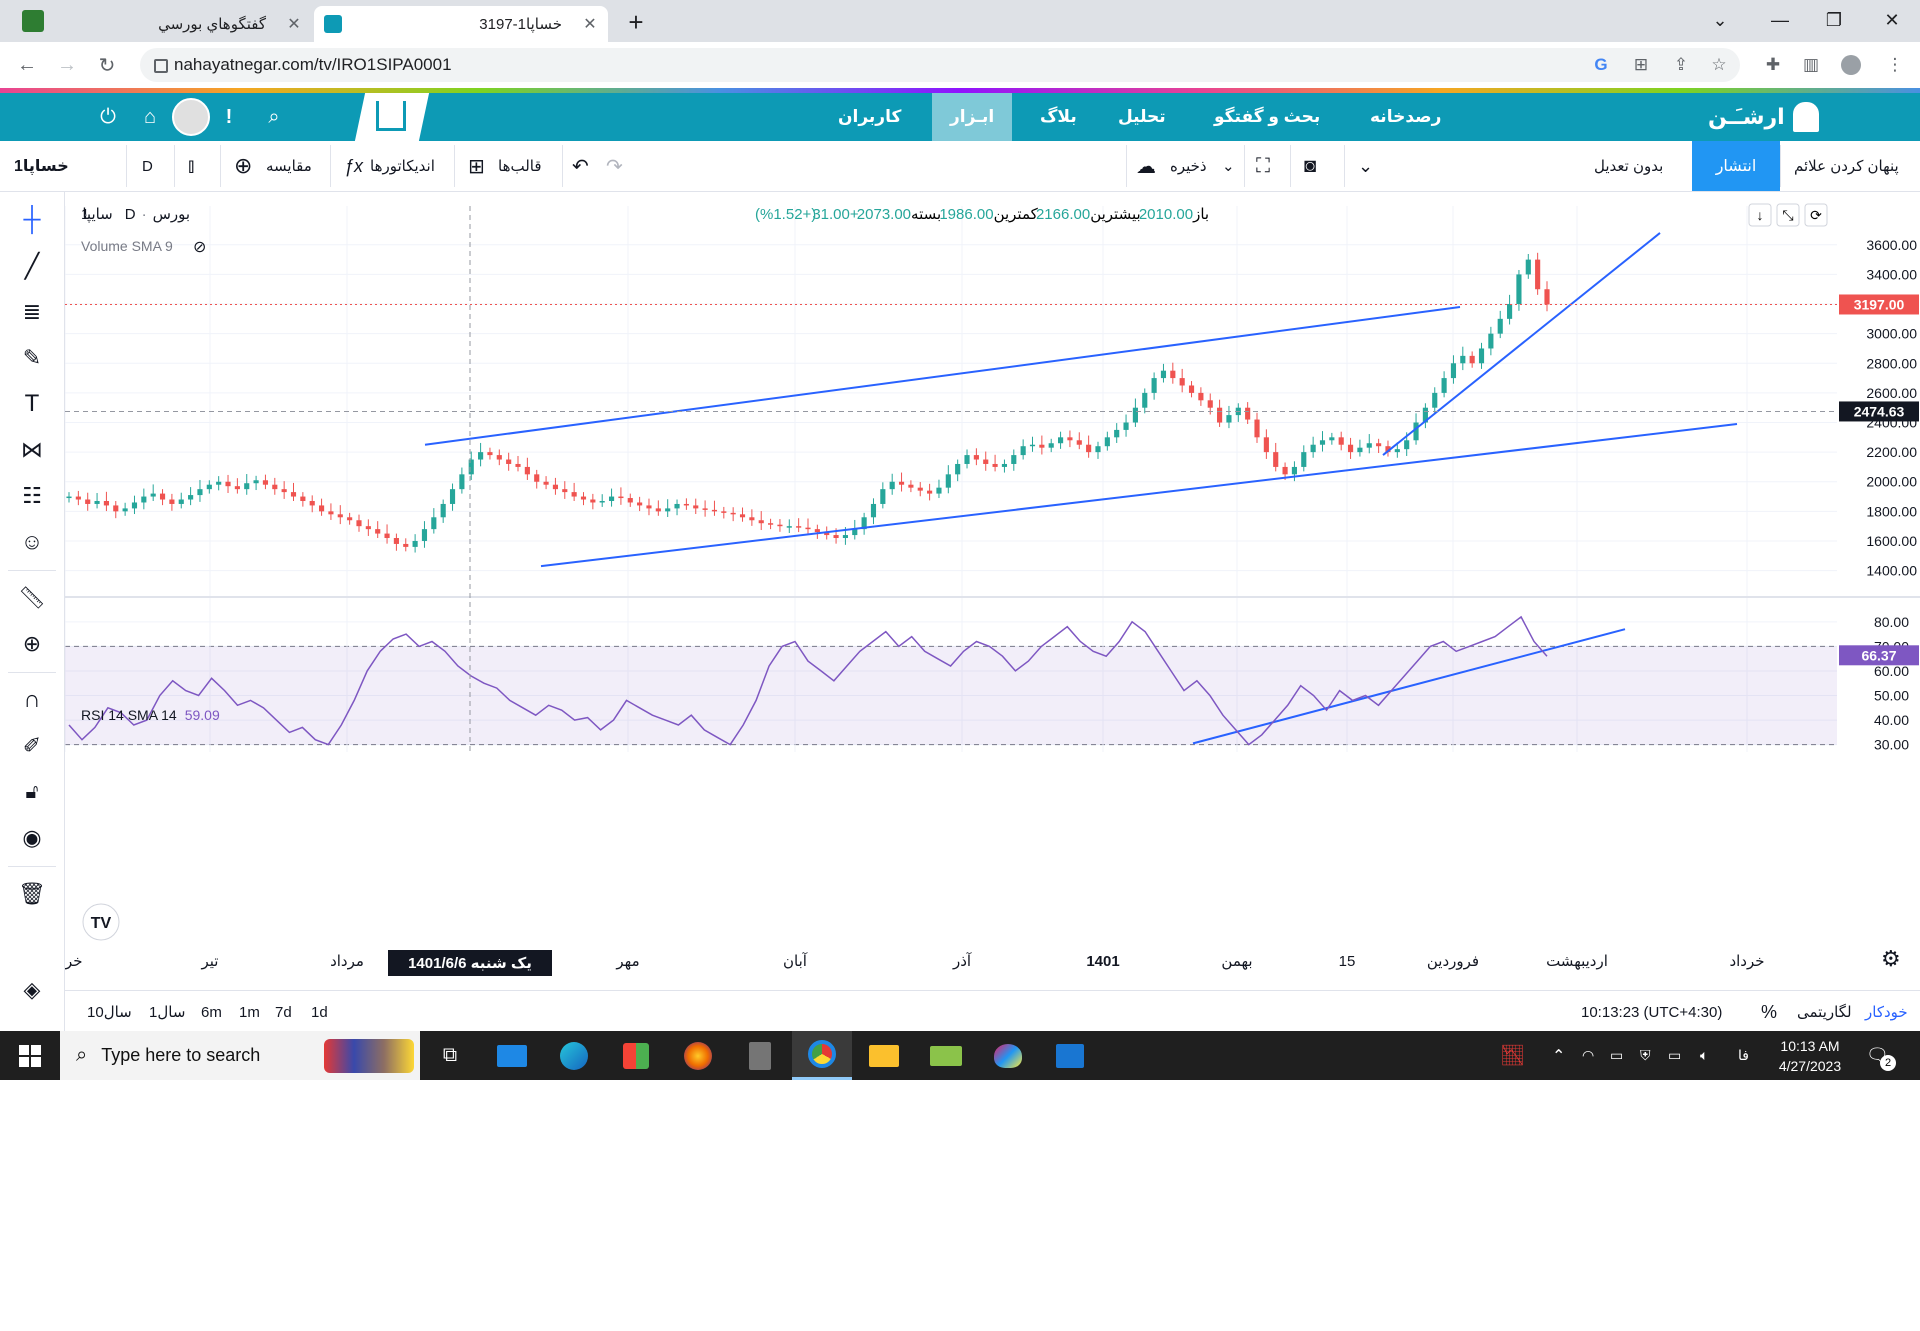 The image size is (1920, 1331). What do you see at coordinates (972, 117) in the screenshot?
I see `nav-tools: ابـزار` at bounding box center [972, 117].